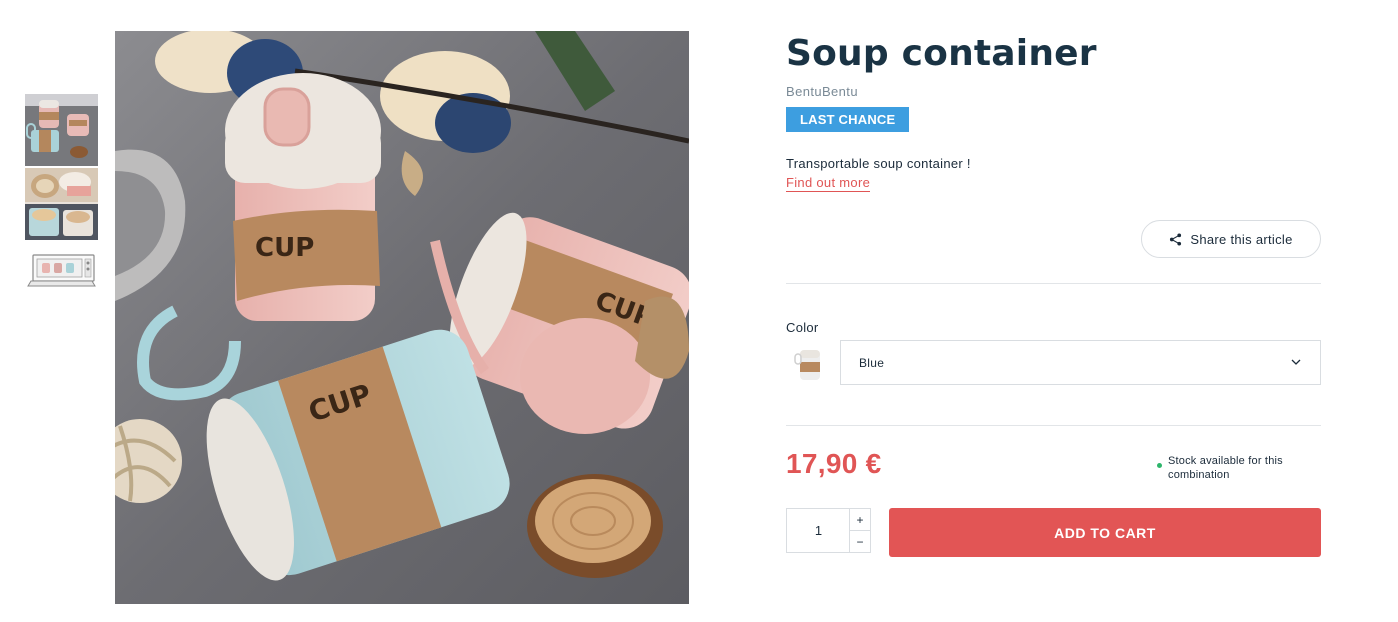 The image size is (1398, 622). What do you see at coordinates (1296, 362) in the screenshot?
I see `chevron-down-icon` at bounding box center [1296, 362].